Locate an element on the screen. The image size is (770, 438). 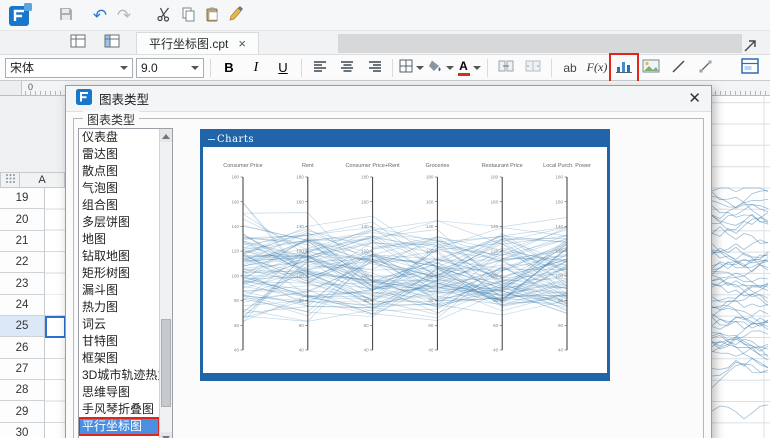
italic-button: I is located at coordinates (256, 68).